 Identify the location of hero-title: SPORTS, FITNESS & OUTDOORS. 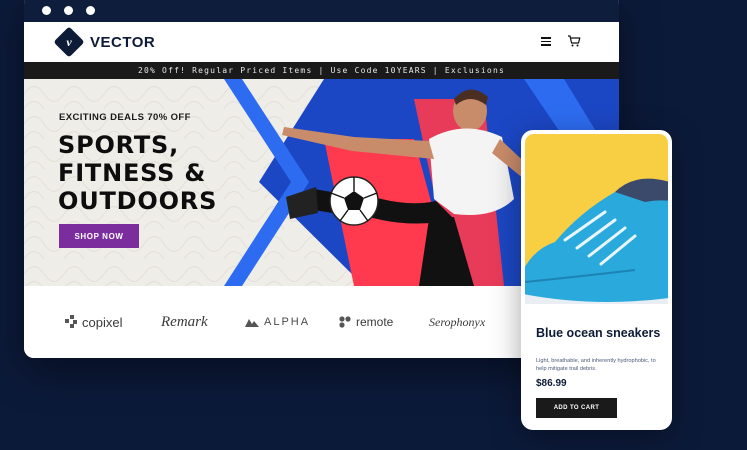
(173, 173).